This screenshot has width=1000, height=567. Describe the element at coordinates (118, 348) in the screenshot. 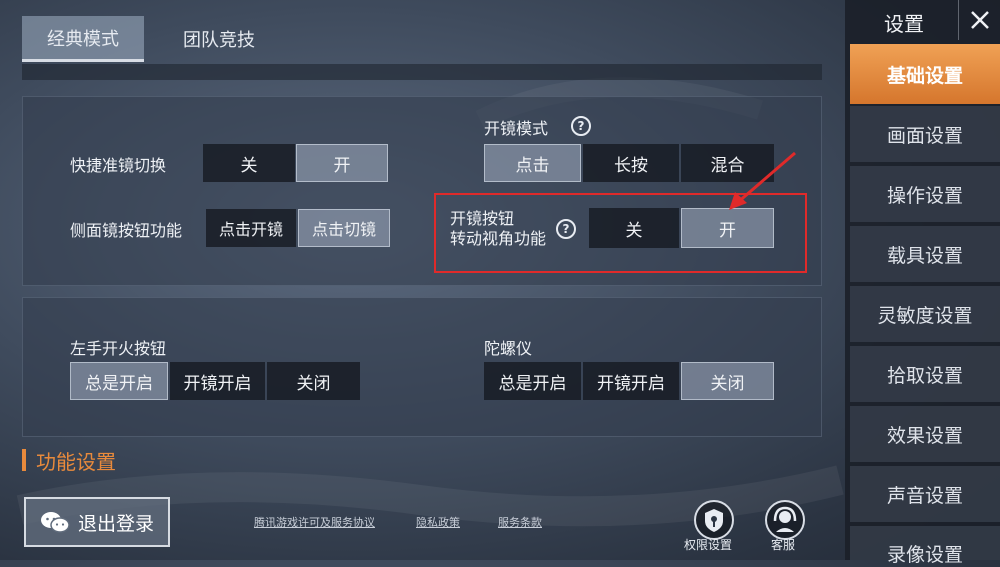

I see `left-fire-label: 左手开火按钮` at that location.